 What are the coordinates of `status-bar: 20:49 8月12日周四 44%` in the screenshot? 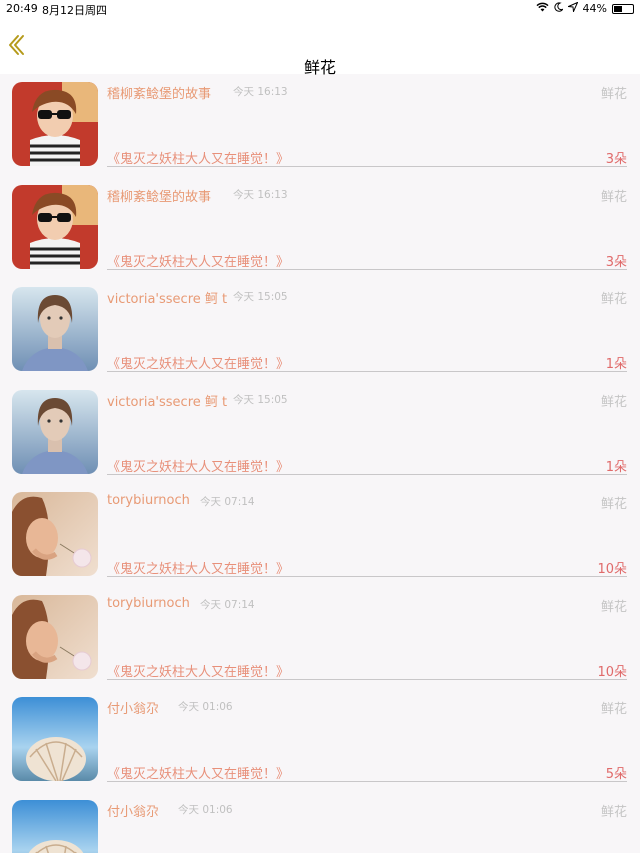 It's located at (320, 9).